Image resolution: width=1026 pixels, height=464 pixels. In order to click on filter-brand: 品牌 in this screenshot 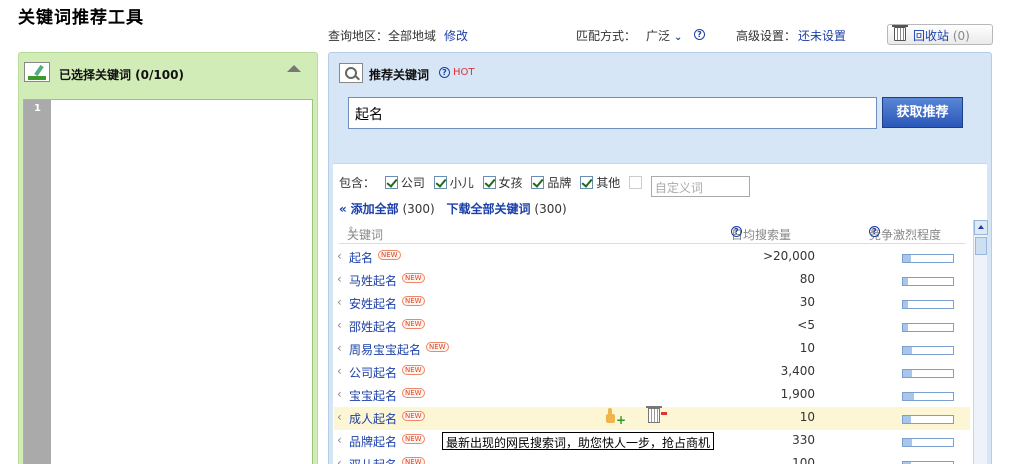, I will do `click(551, 183)`.